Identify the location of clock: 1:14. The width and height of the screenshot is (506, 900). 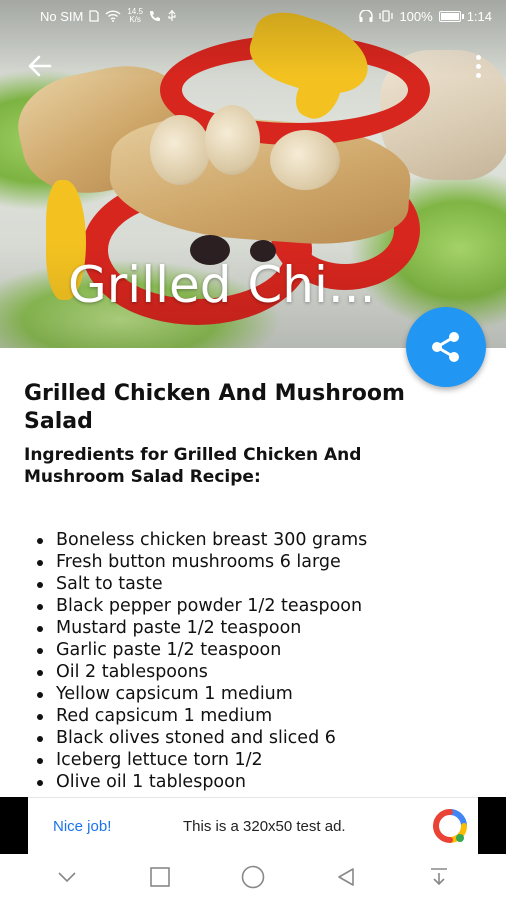
(479, 16).